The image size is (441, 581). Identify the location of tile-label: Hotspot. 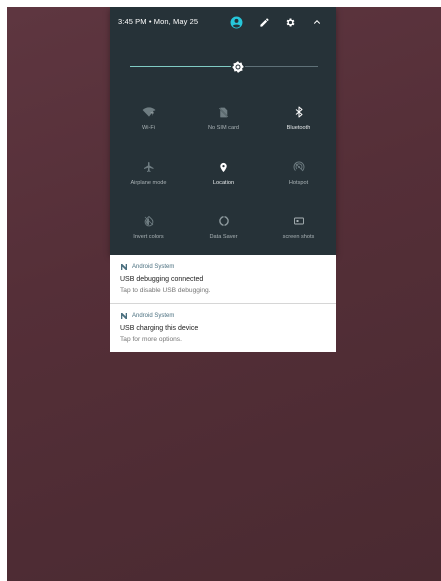
(298, 183).